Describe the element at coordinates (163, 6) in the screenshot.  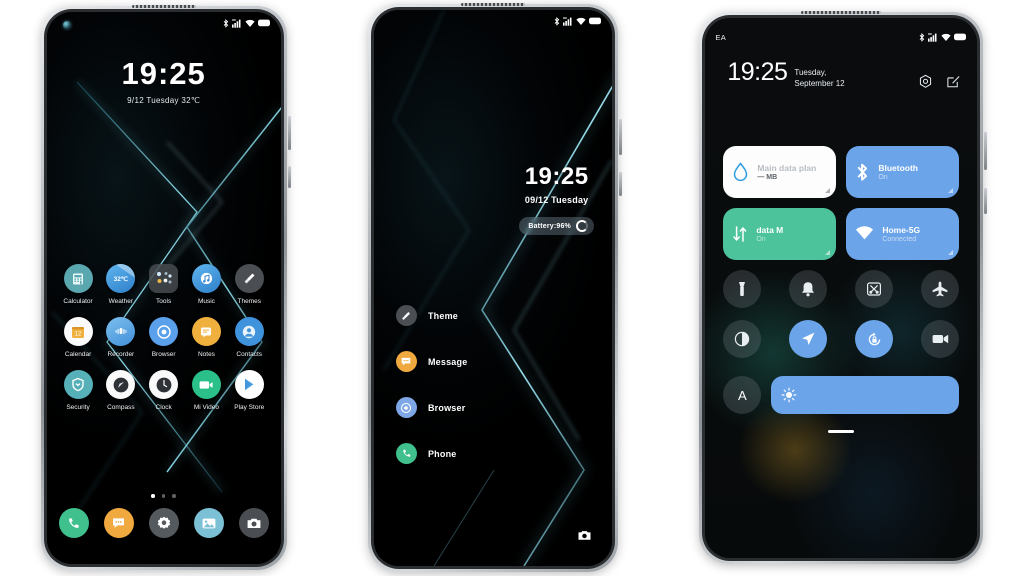
I see `earpiece-grille` at that location.